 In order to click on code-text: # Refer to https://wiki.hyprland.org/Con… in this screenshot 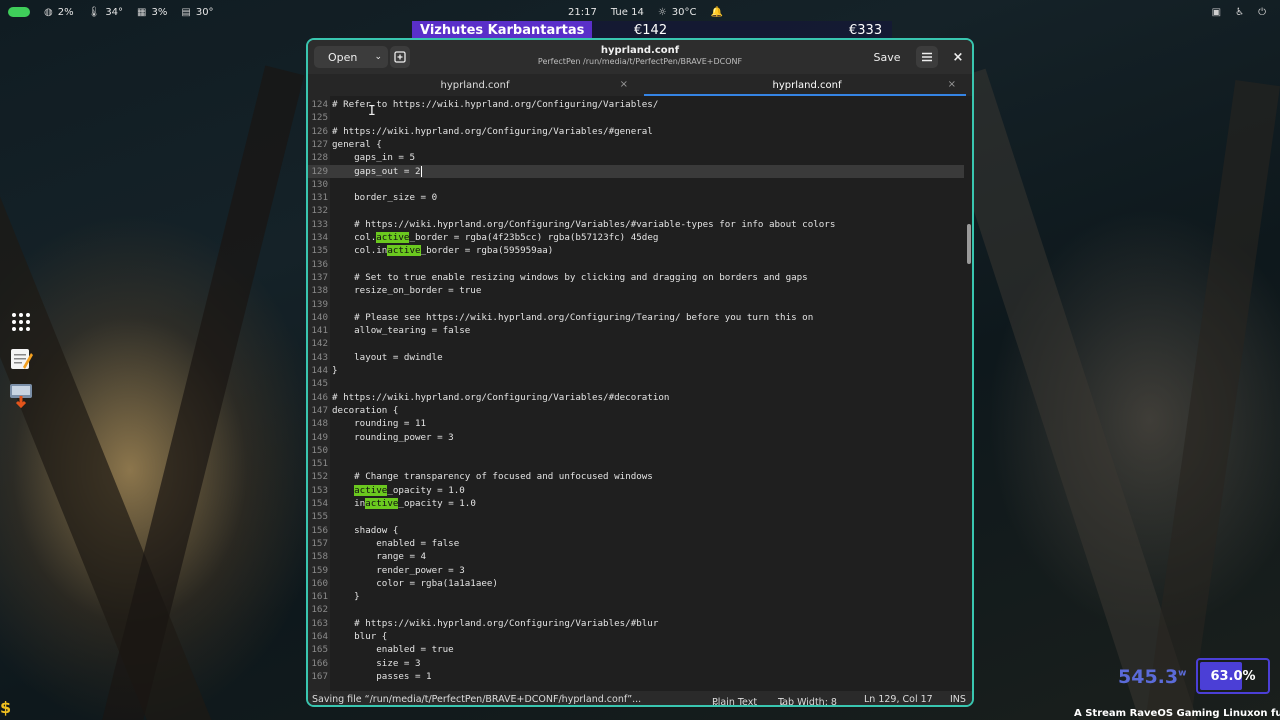, I will do `click(495, 104)`.